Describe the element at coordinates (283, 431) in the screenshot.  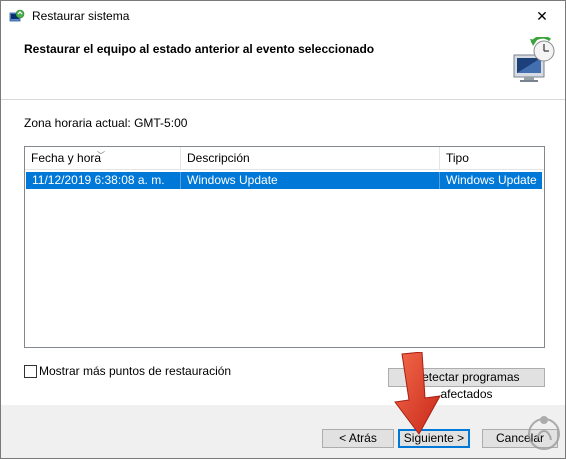
I see `wizard-footer: < Atrás Siguiente > Cancelar` at that location.